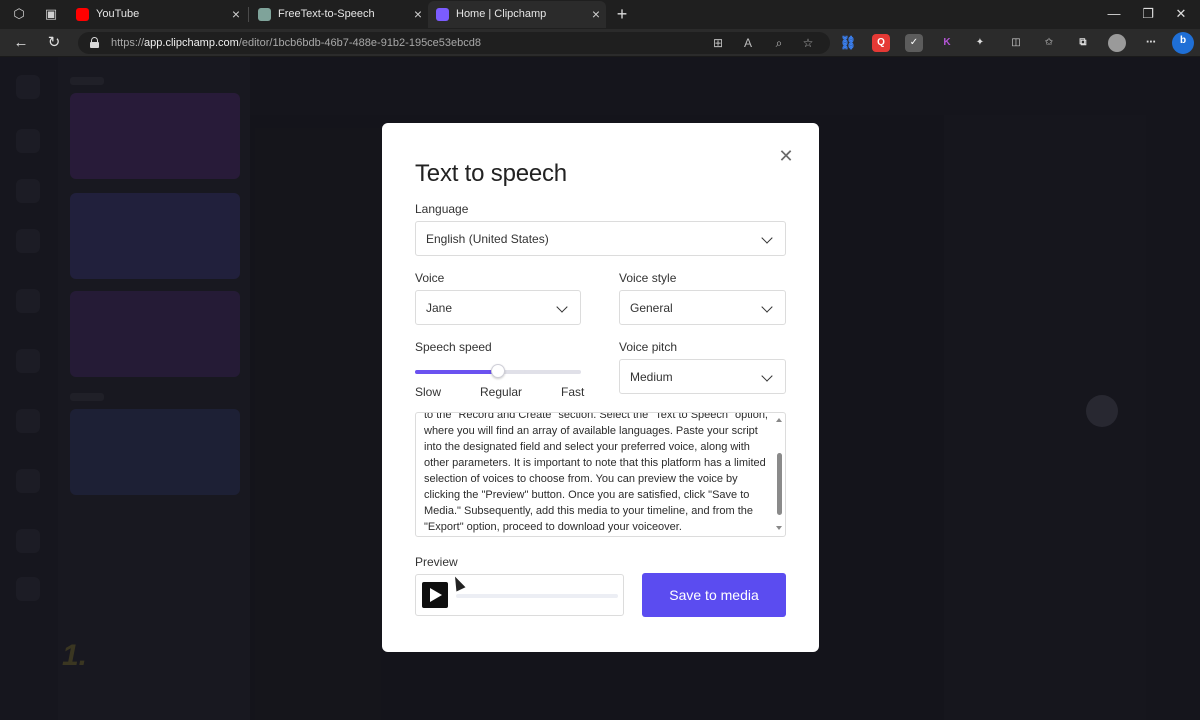 The image size is (1200, 720). I want to click on textarea-scrollbar, so click(779, 474).